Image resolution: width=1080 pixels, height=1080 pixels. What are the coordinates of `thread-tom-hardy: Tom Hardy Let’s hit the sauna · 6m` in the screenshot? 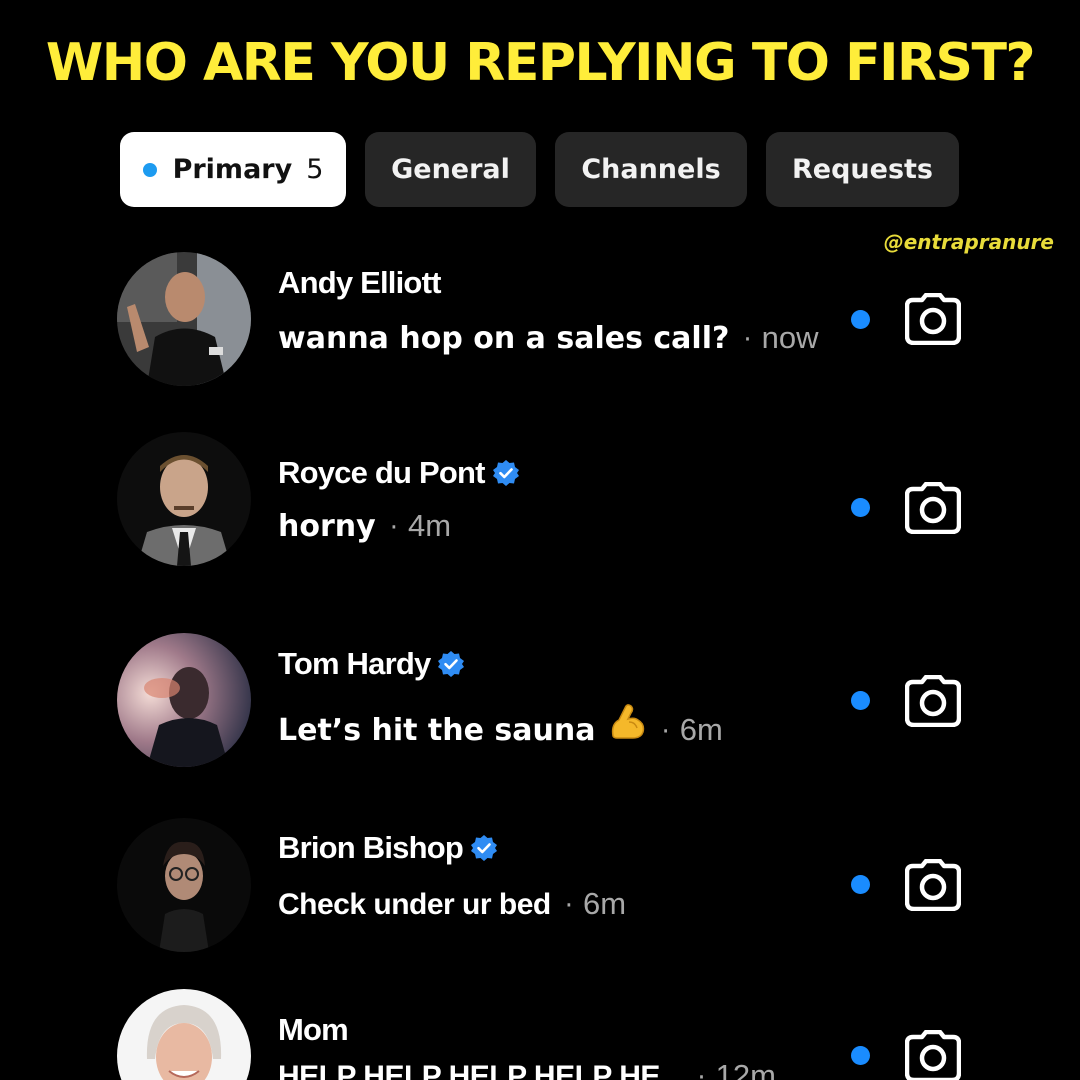 It's located at (540, 697).